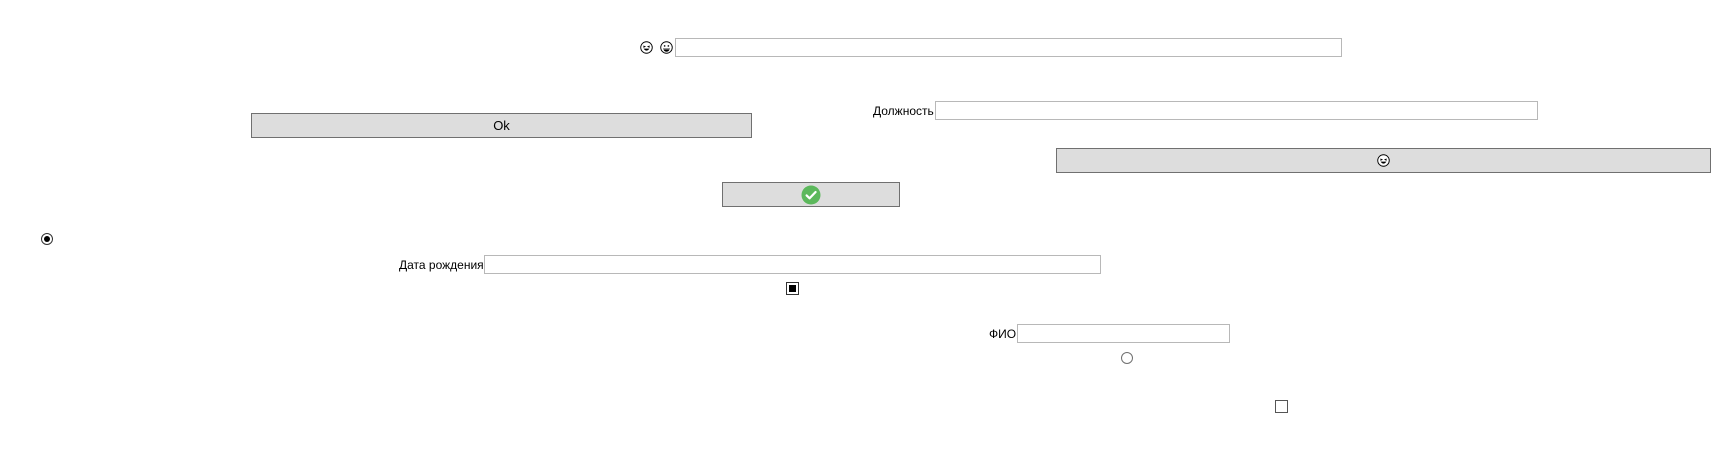 The image size is (1716, 474). Describe the element at coordinates (1236, 110) in the screenshot. I see `position-input` at that location.